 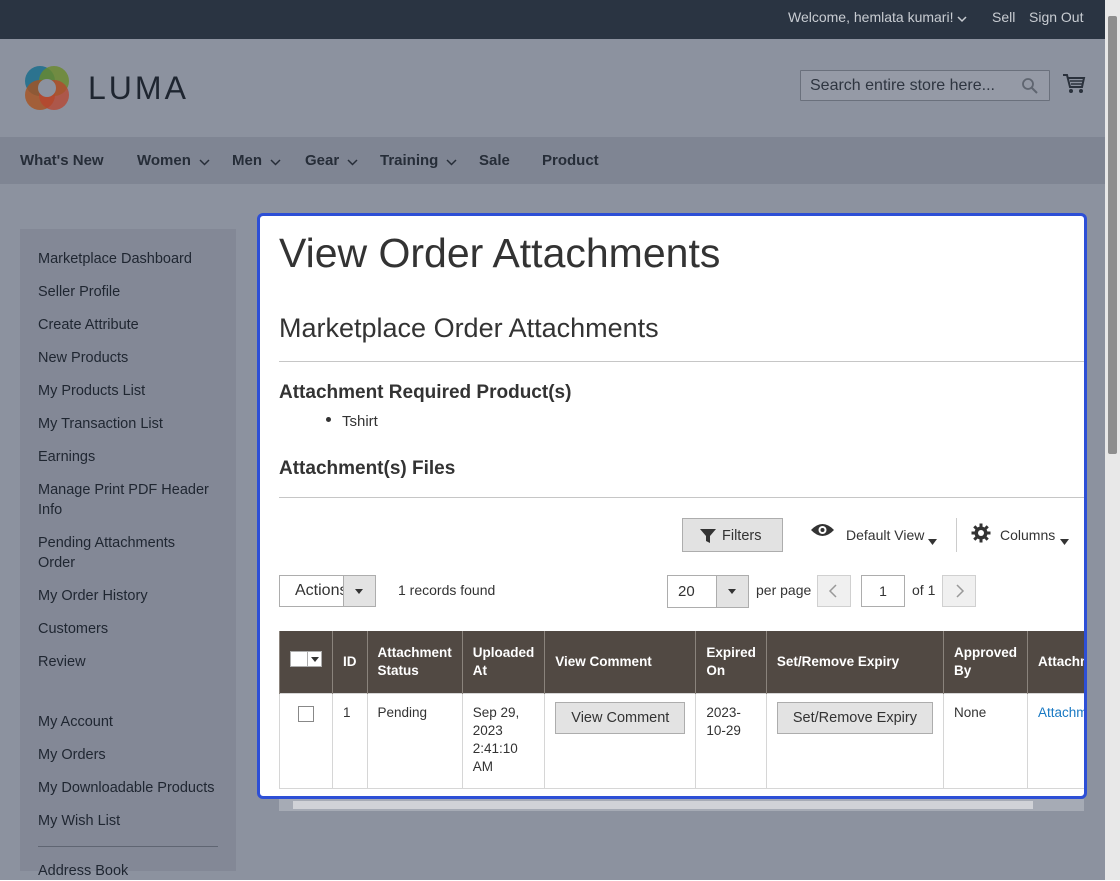 I want to click on prev-page-button, so click(x=834, y=591).